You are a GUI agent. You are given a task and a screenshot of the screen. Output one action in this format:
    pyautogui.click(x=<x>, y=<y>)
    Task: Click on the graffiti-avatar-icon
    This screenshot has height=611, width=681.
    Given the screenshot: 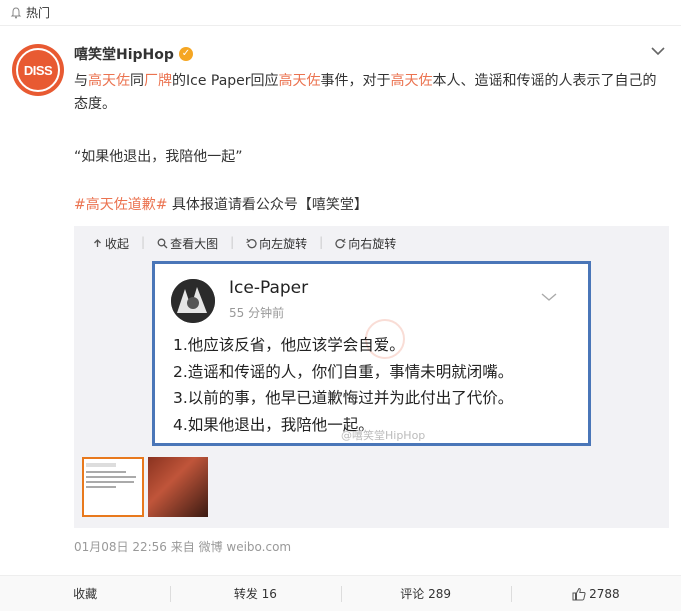 What is the action you would take?
    pyautogui.click(x=193, y=301)
    